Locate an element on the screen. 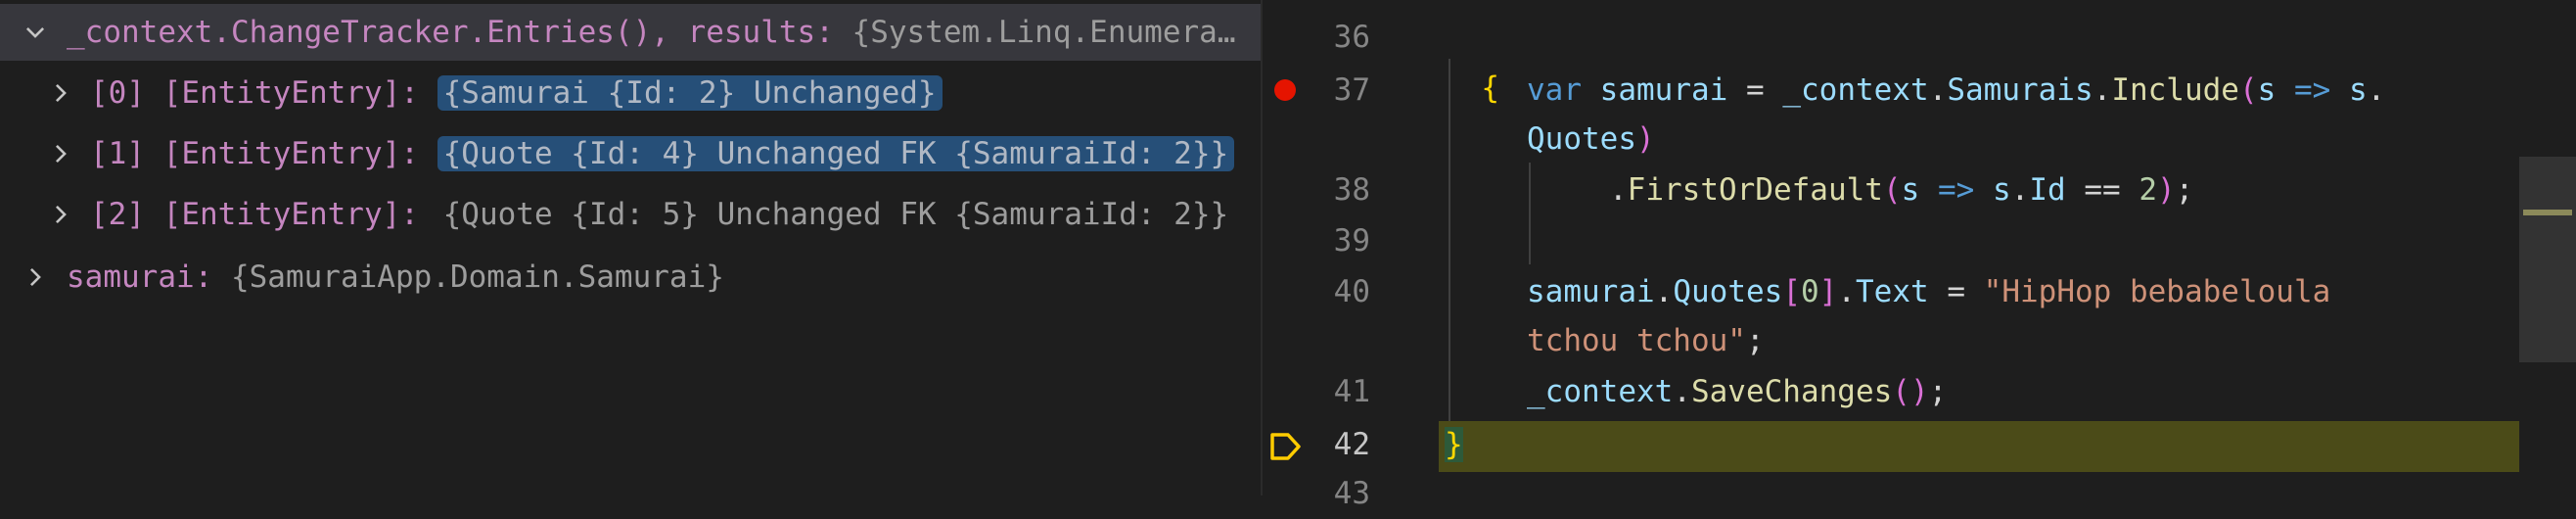 The height and width of the screenshot is (519, 2576). code-line-40-wrap: tchou tchou"; is located at coordinates (1646, 340).